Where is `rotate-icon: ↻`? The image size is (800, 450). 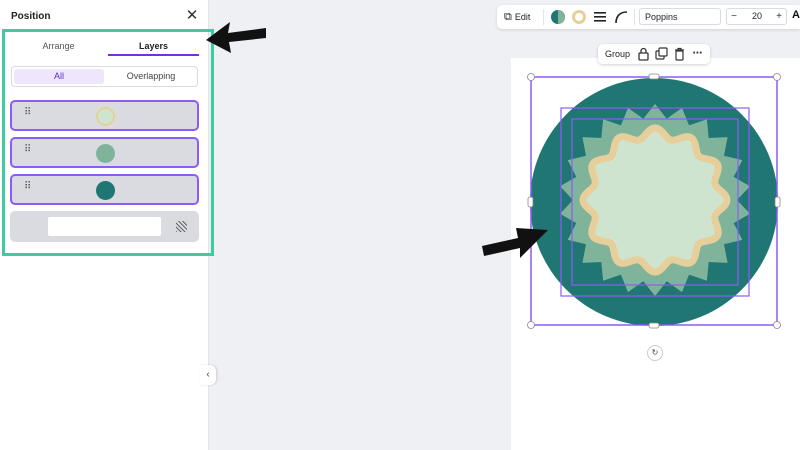 rotate-icon: ↻ is located at coordinates (655, 353).